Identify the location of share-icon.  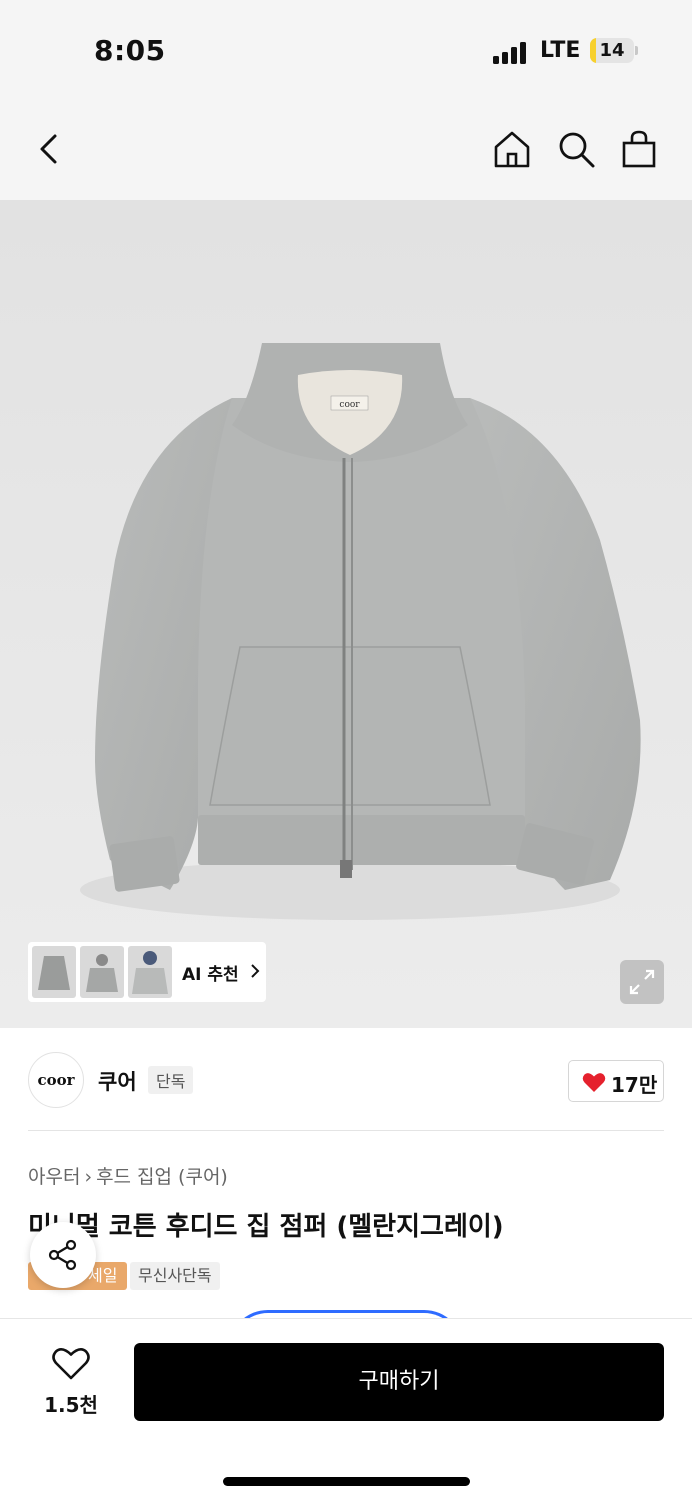
(62, 1255).